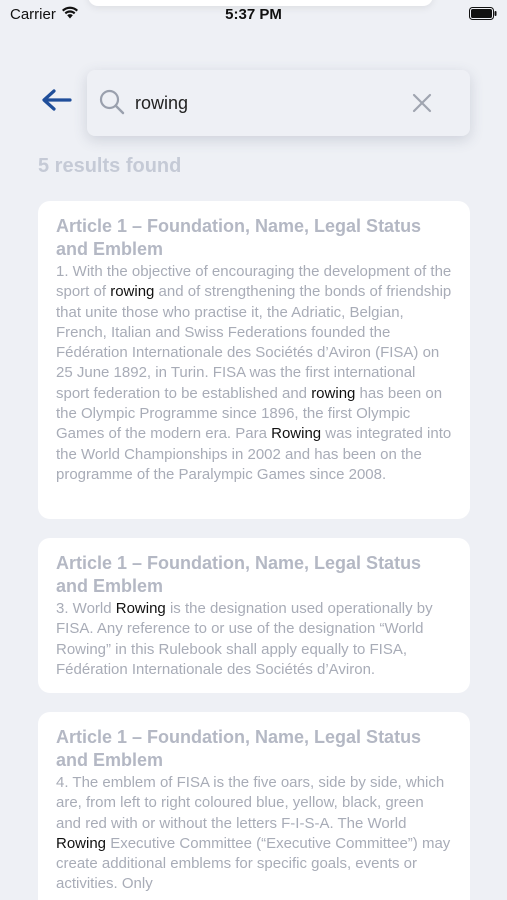  I want to click on battery-icon, so click(483, 15).